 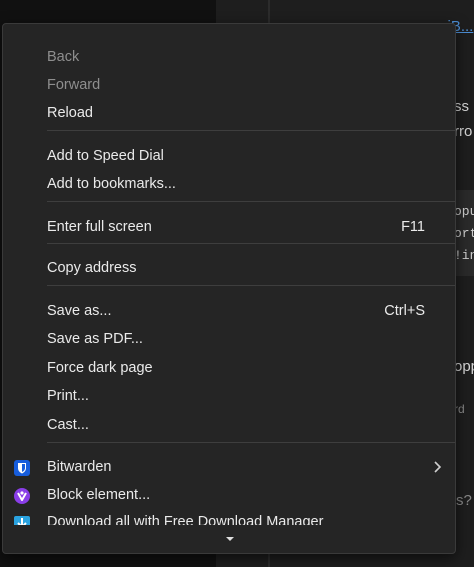 I want to click on menu-item-label: Back, so click(x=63, y=57).